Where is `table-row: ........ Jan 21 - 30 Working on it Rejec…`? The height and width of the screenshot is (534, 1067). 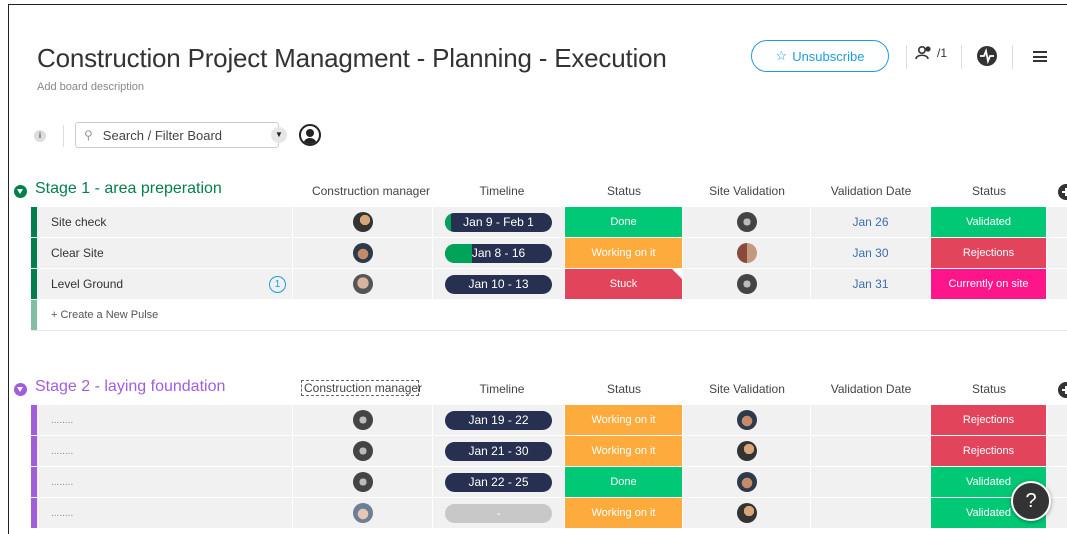
table-row: ........ Jan 21 - 30 Working on it Rejec… is located at coordinates (549, 451).